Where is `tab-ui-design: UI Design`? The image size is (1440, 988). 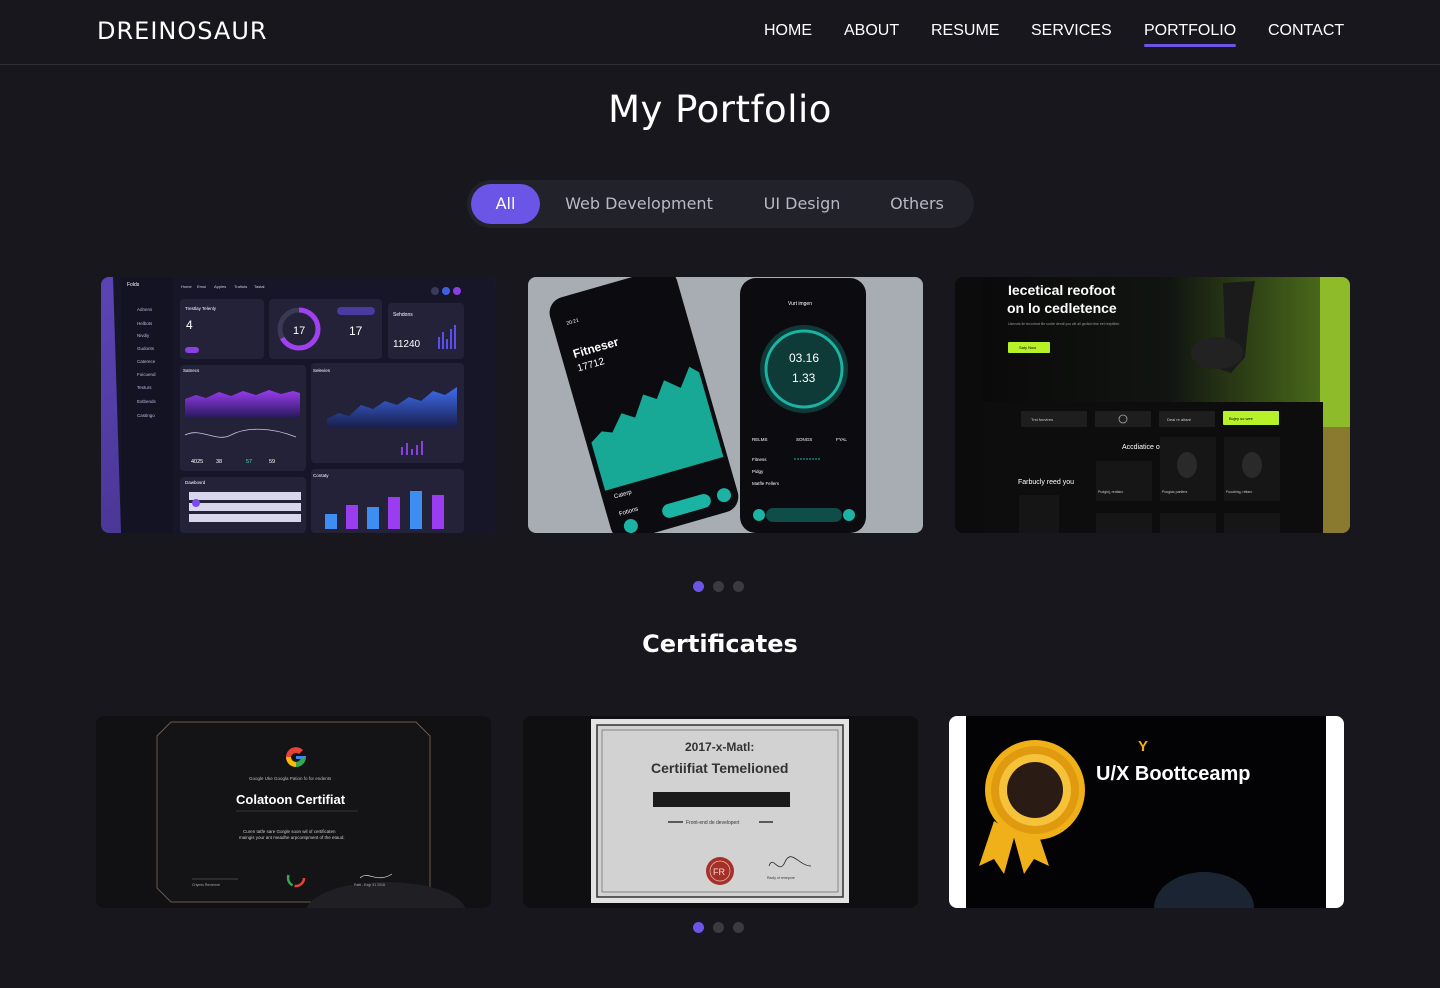
tab-ui-design: UI Design is located at coordinates (802, 204).